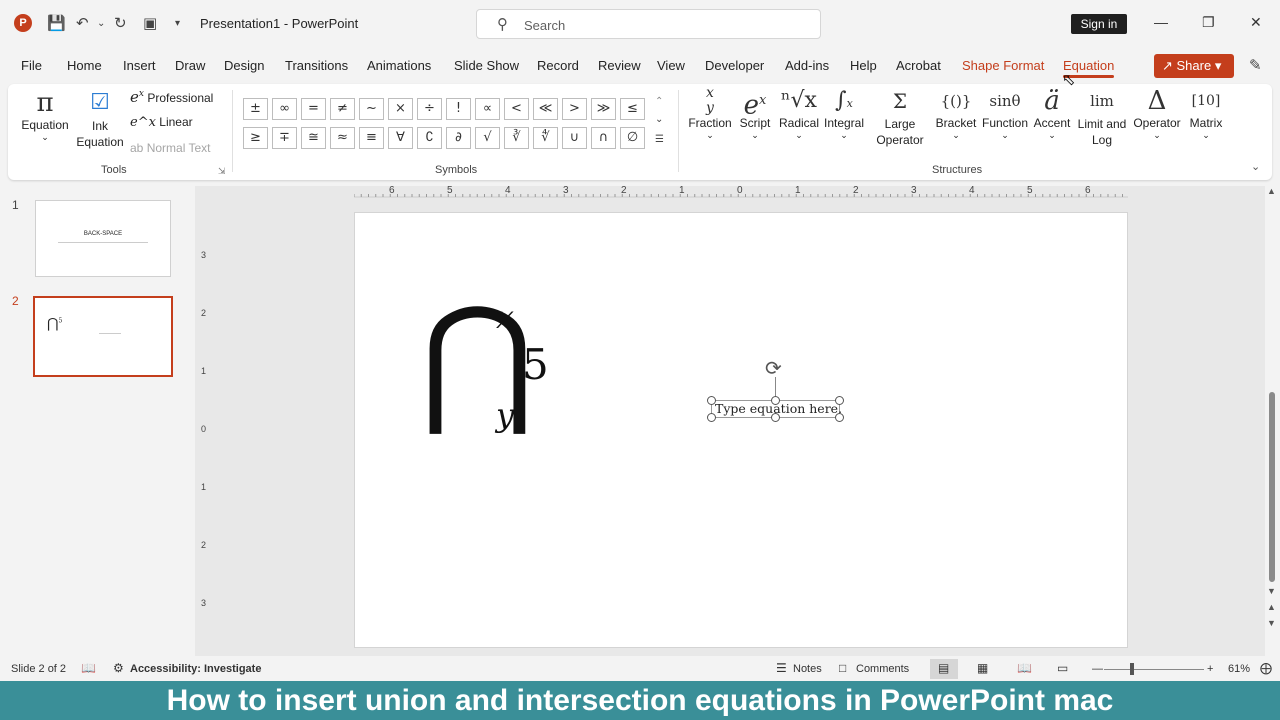  Describe the element at coordinates (807, 65) in the screenshot. I see `tab-add-ins: Add-ins` at that location.